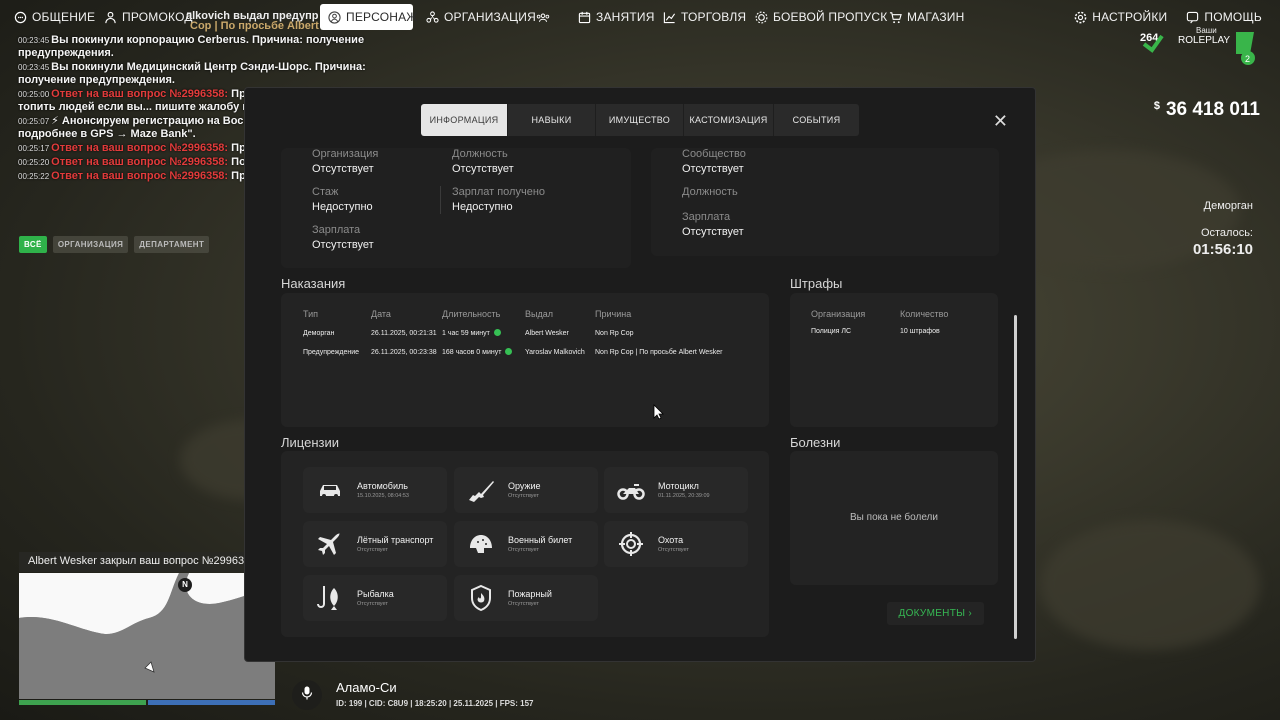  What do you see at coordinates (729, 120) in the screenshot?
I see `tab-customization: КАСТОМИЗАЦИЯ` at bounding box center [729, 120].